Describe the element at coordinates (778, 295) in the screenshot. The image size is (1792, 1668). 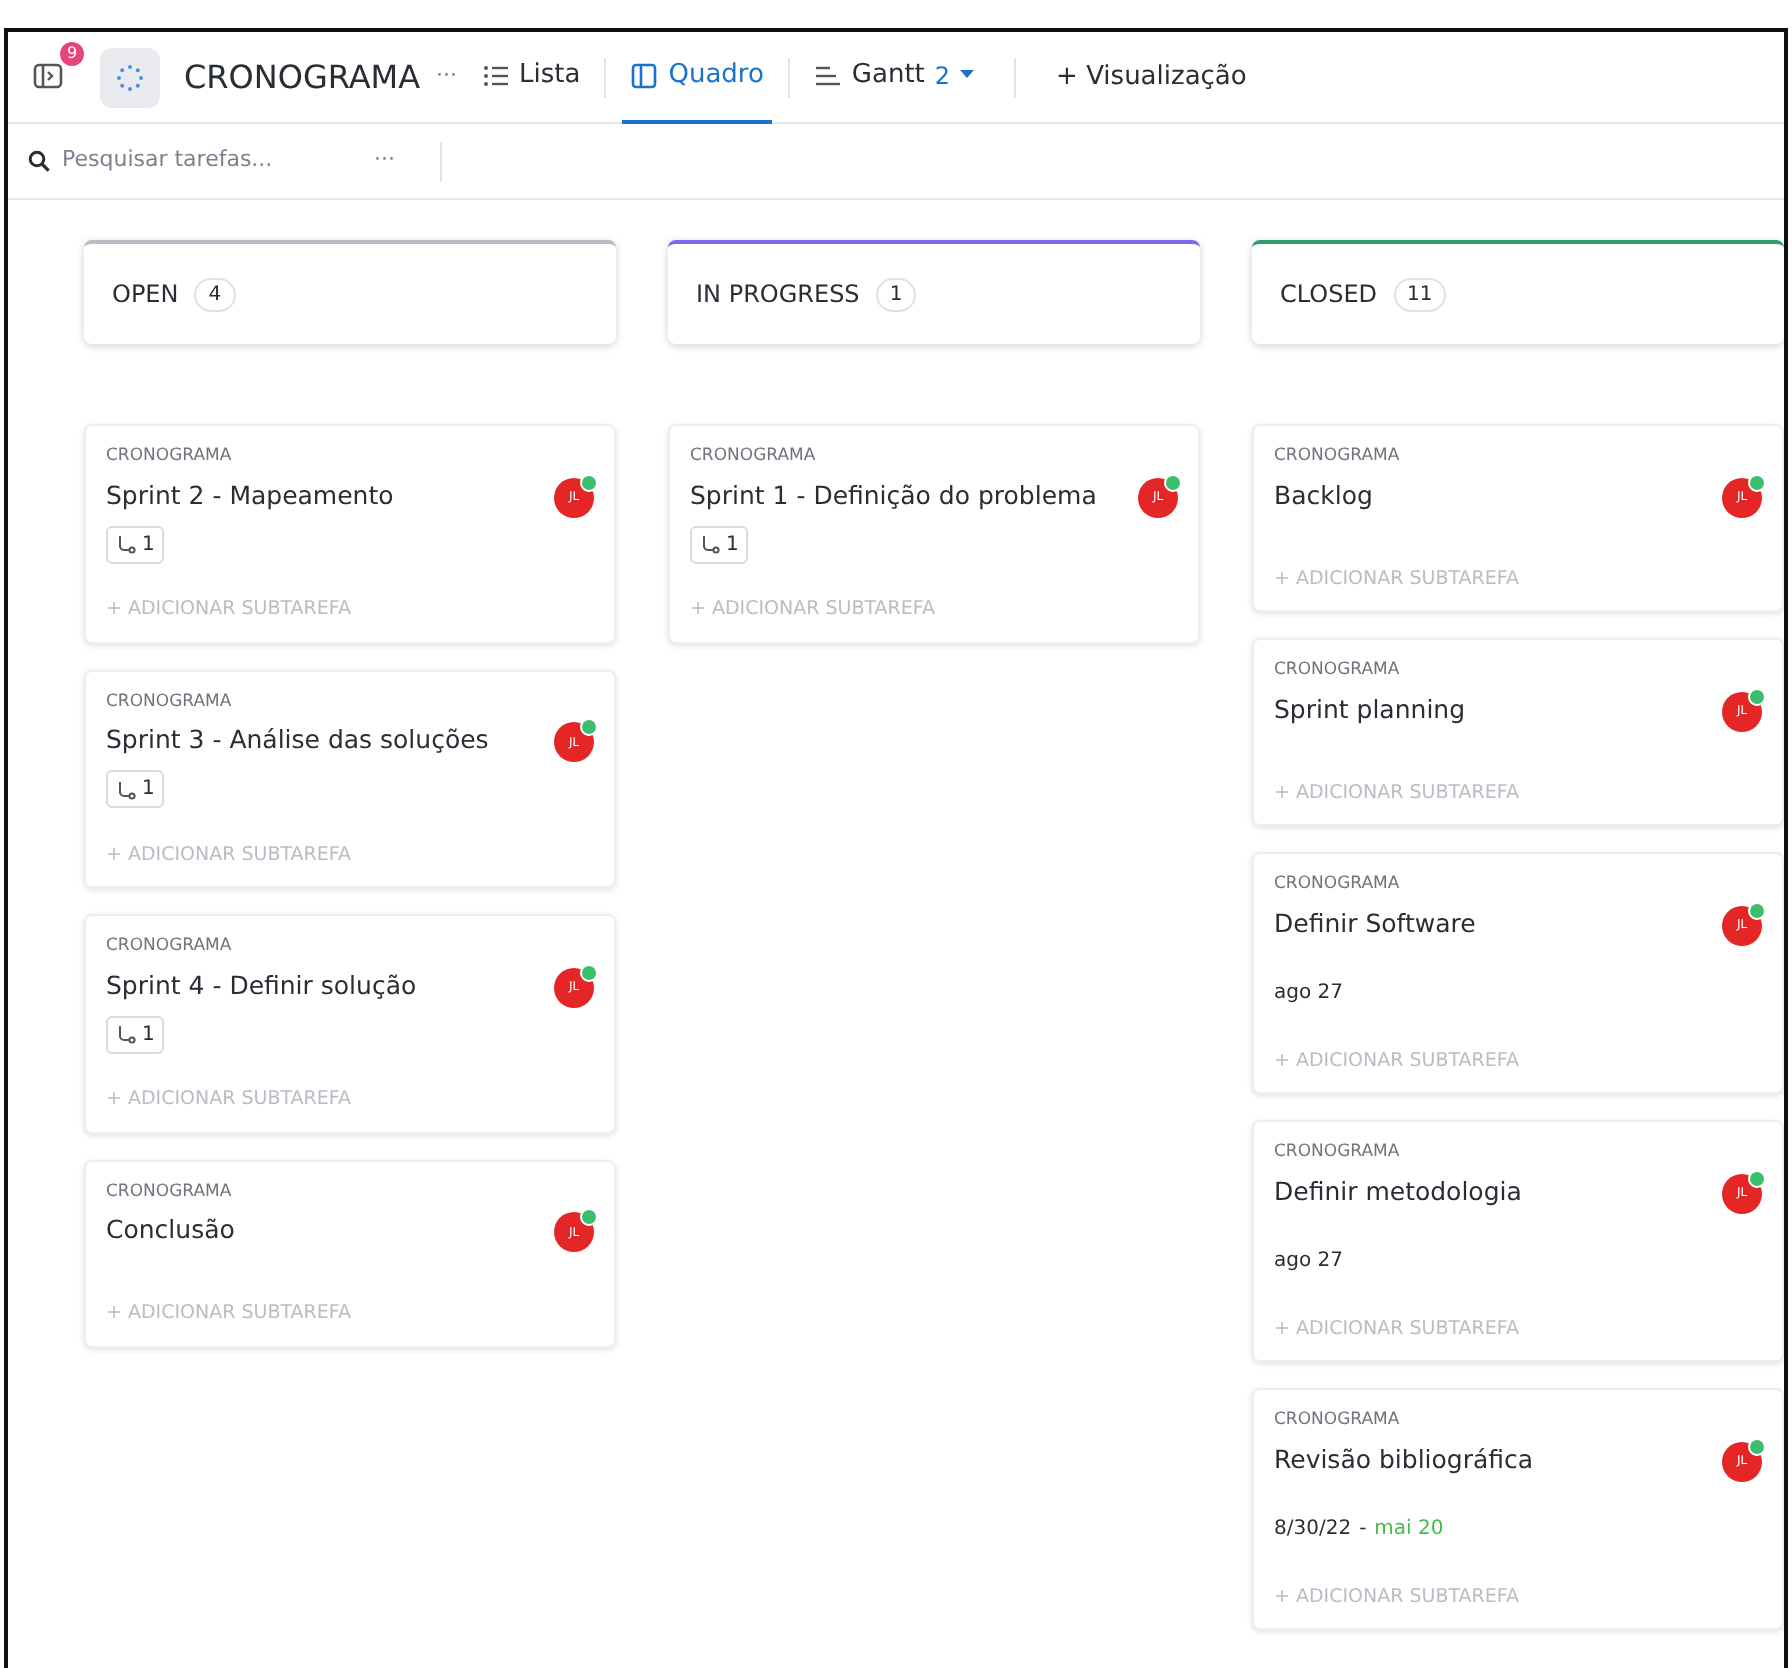
I see `column-title: IN PROGRESS` at that location.